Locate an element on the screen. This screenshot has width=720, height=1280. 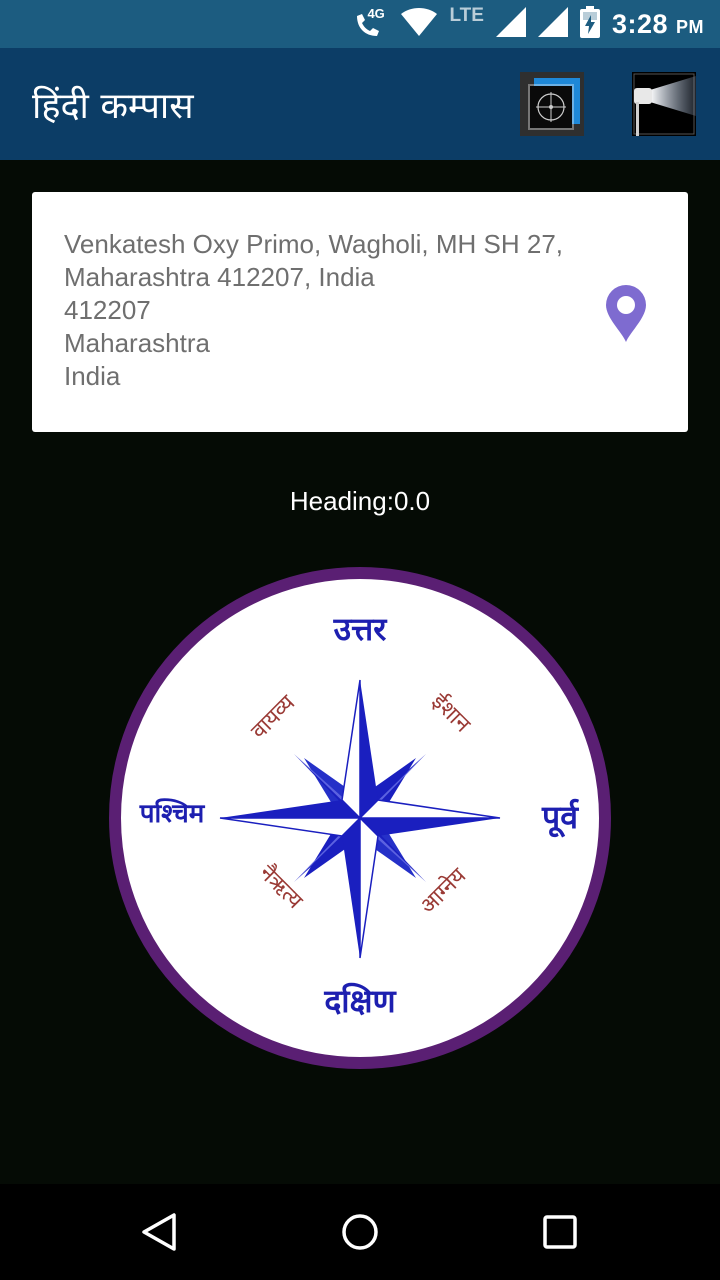
flashlight-icon is located at coordinates (664, 104).